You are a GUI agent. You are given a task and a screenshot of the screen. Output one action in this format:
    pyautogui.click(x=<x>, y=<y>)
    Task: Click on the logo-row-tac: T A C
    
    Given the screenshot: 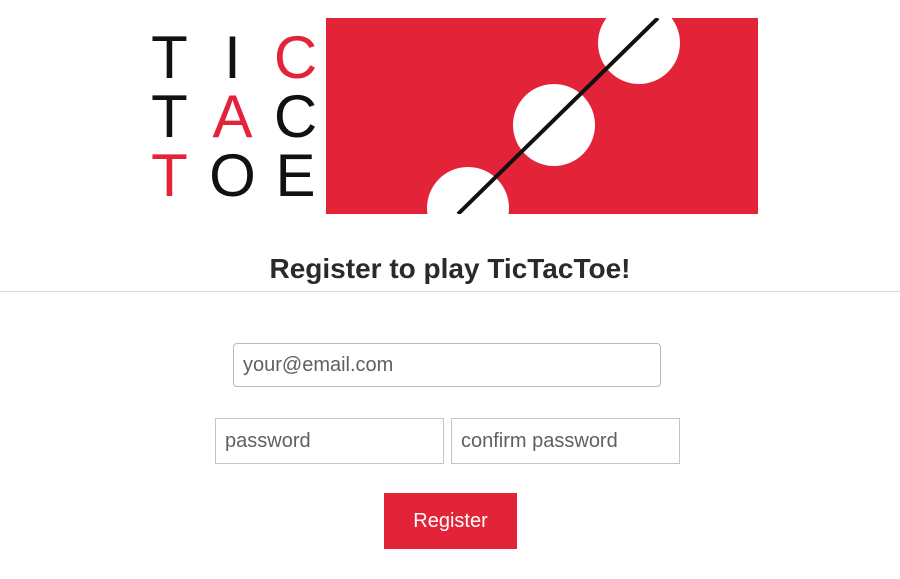 What is the action you would take?
    pyautogui.click(x=232, y=116)
    